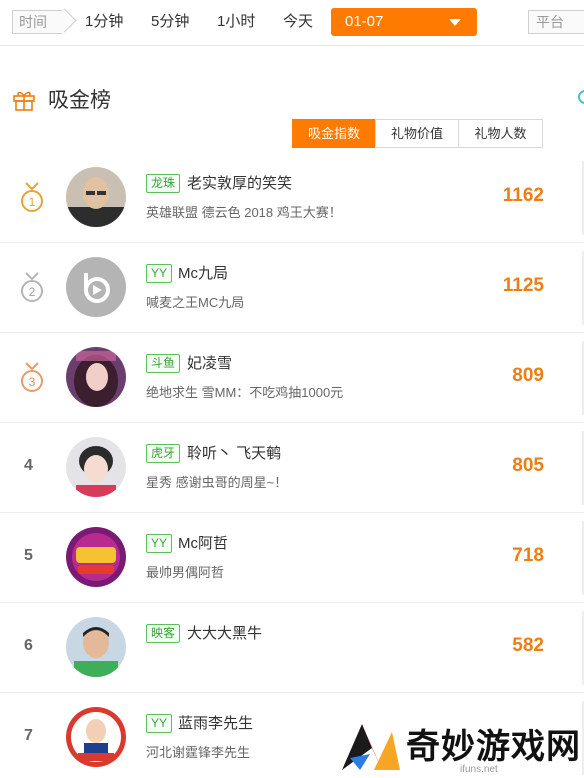  I want to click on watermark-url: ifuns.net, so click(479, 769).